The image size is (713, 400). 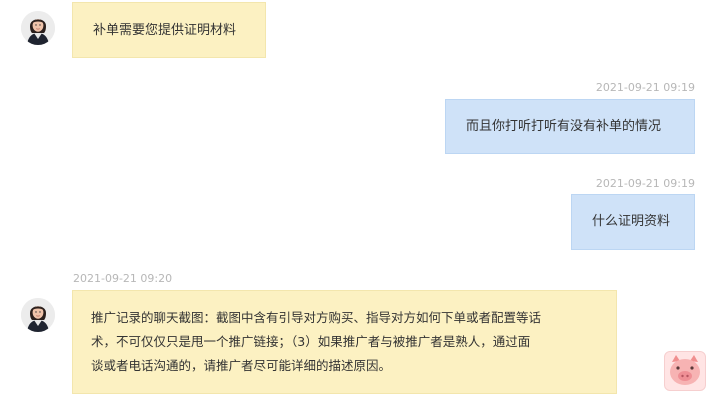 I want to click on user-message-text: 什么证明资料, so click(x=631, y=221).